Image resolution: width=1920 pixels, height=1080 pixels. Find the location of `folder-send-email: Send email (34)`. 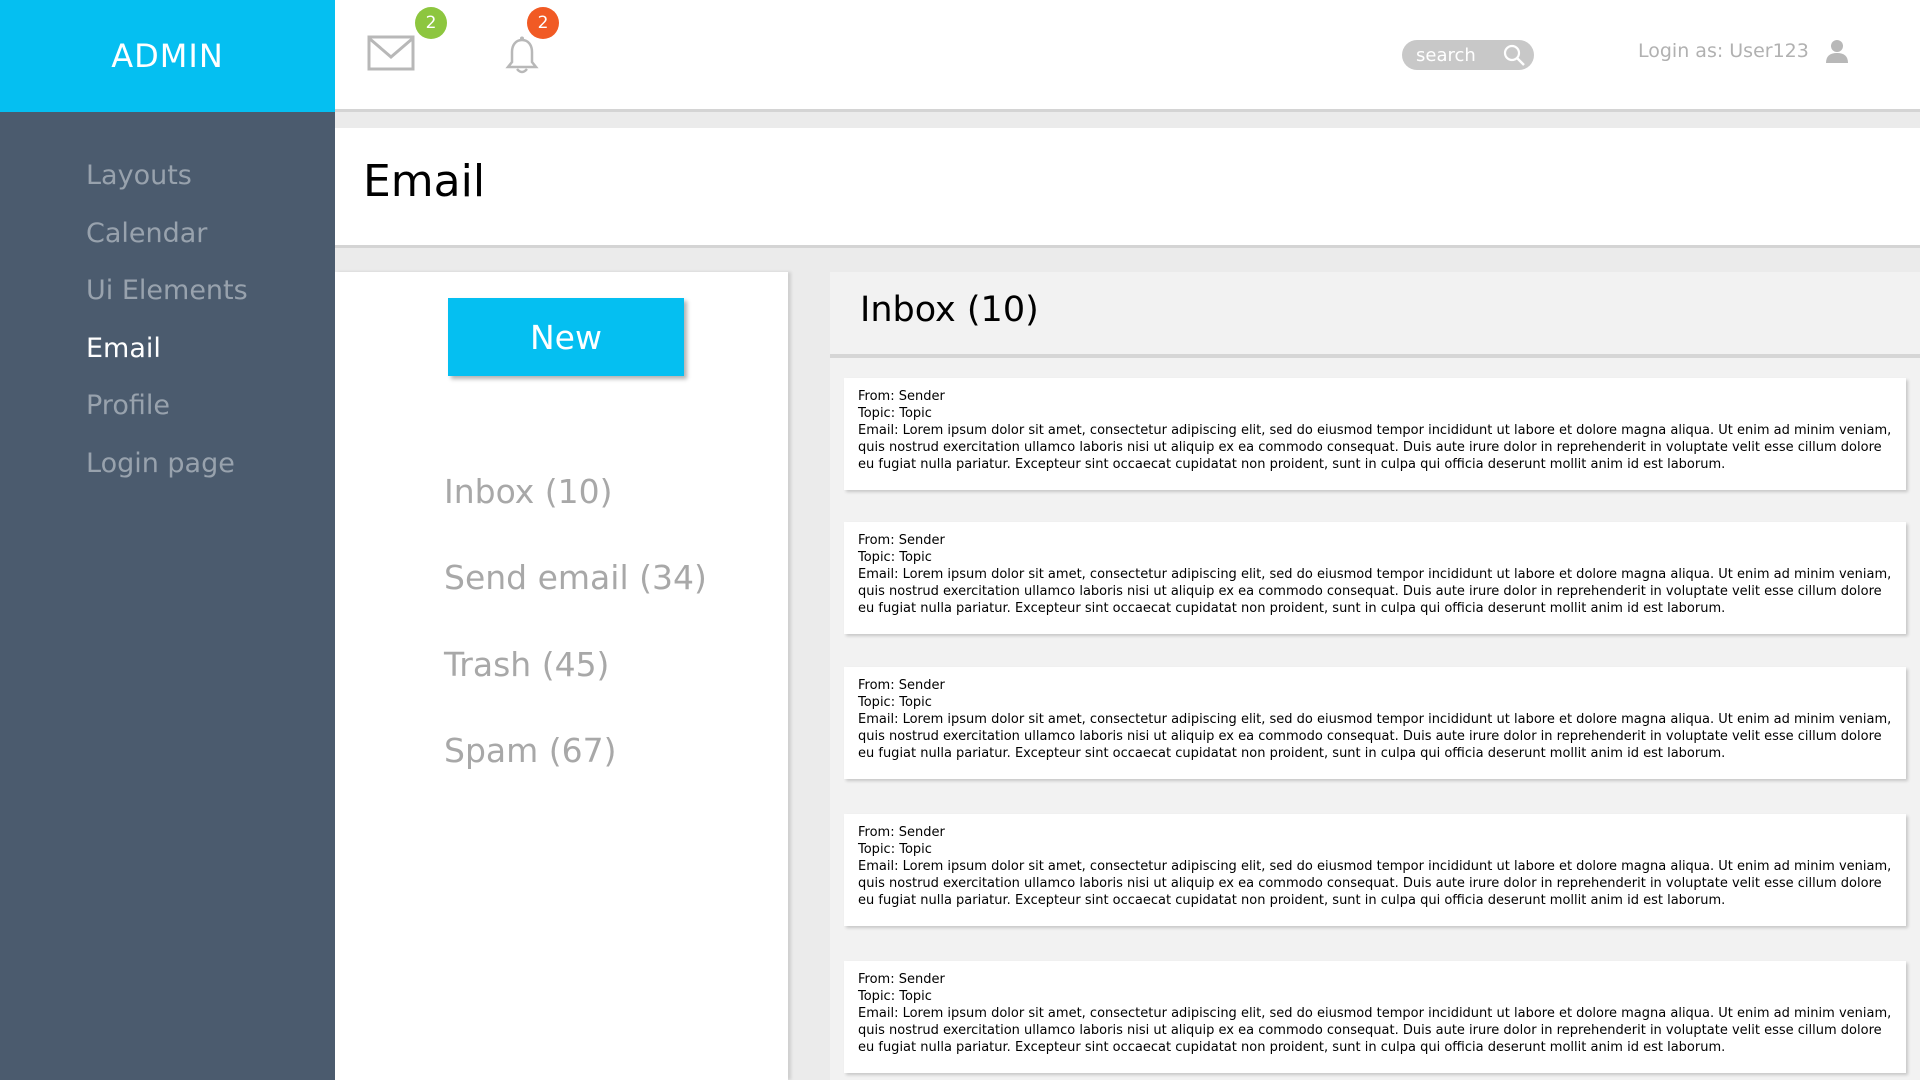

folder-send-email: Send email (34) is located at coordinates (575, 601).